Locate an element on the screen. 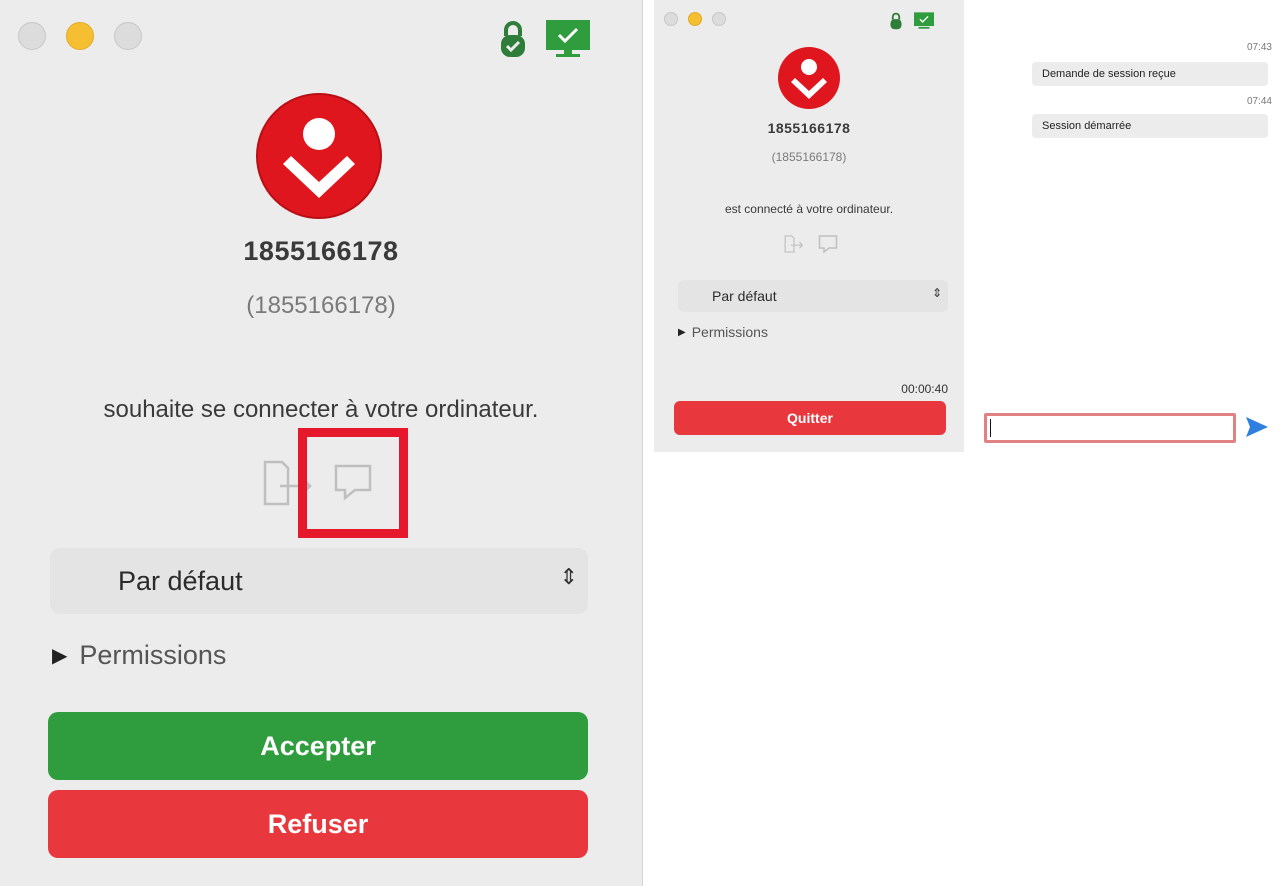 This screenshot has width=1286, height=886. send-icon is located at coordinates (1257, 427).